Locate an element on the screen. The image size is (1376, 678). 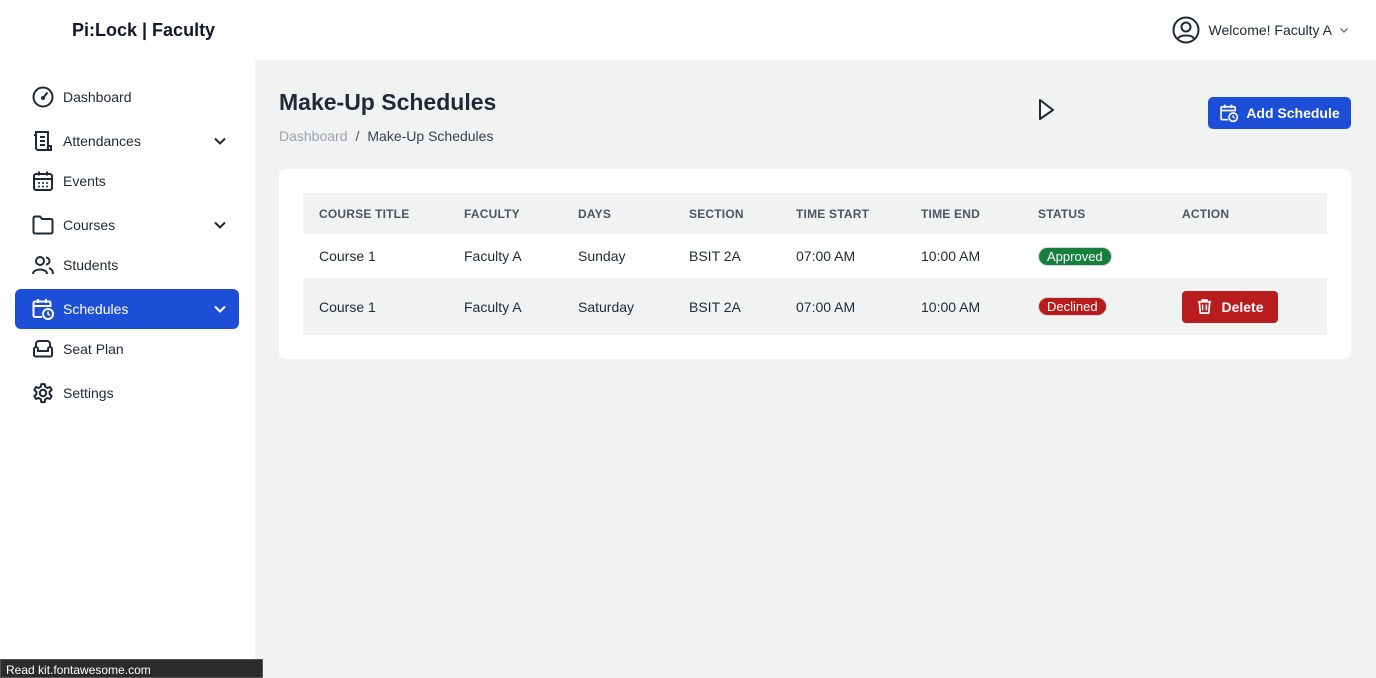
sidebar-item-attendances: Attendances is located at coordinates (127, 141).